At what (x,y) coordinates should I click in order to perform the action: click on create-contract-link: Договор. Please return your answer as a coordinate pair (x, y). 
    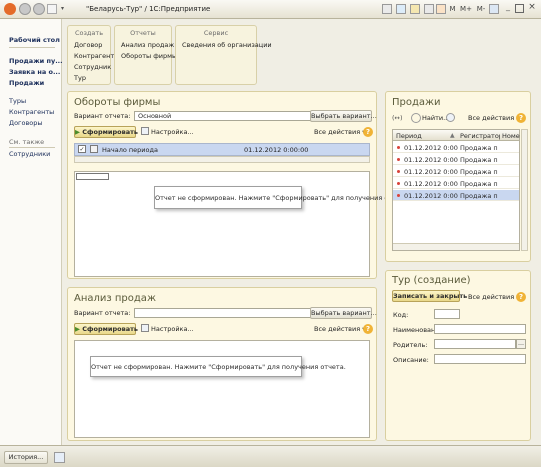
    Looking at the image, I should click on (88, 45).